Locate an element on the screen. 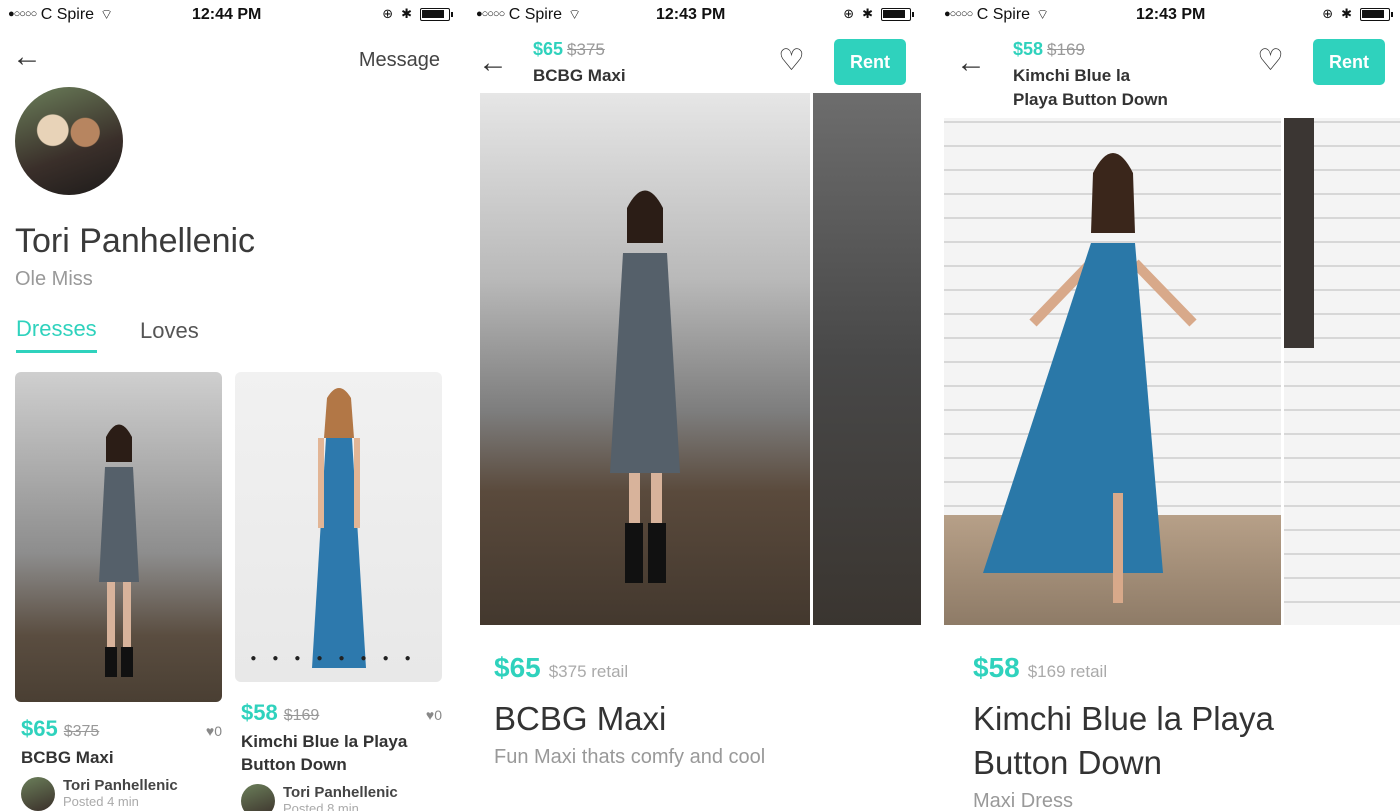 This screenshot has height=811, width=1400. card-owner: Tori Panhellenic Posted 8 min is located at coordinates (338, 797).